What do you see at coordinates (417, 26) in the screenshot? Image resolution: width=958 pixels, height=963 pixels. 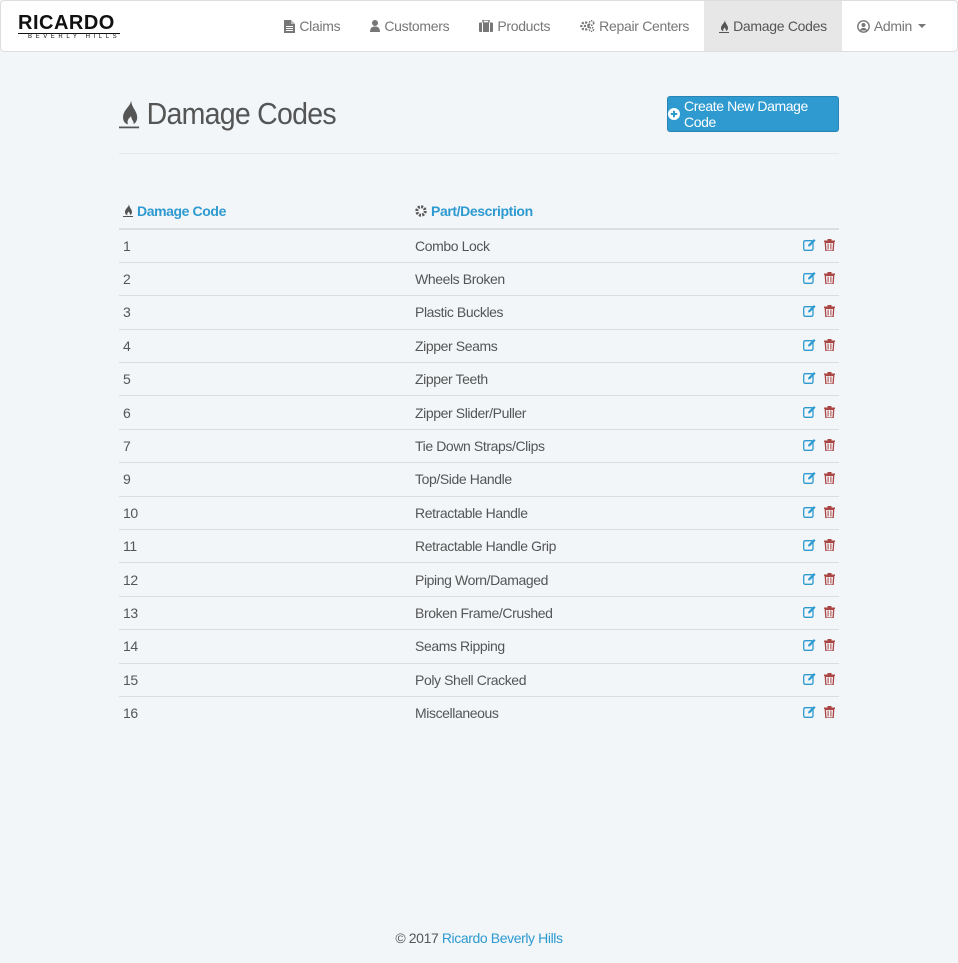 I see `nav-customers-label: Customers` at bounding box center [417, 26].